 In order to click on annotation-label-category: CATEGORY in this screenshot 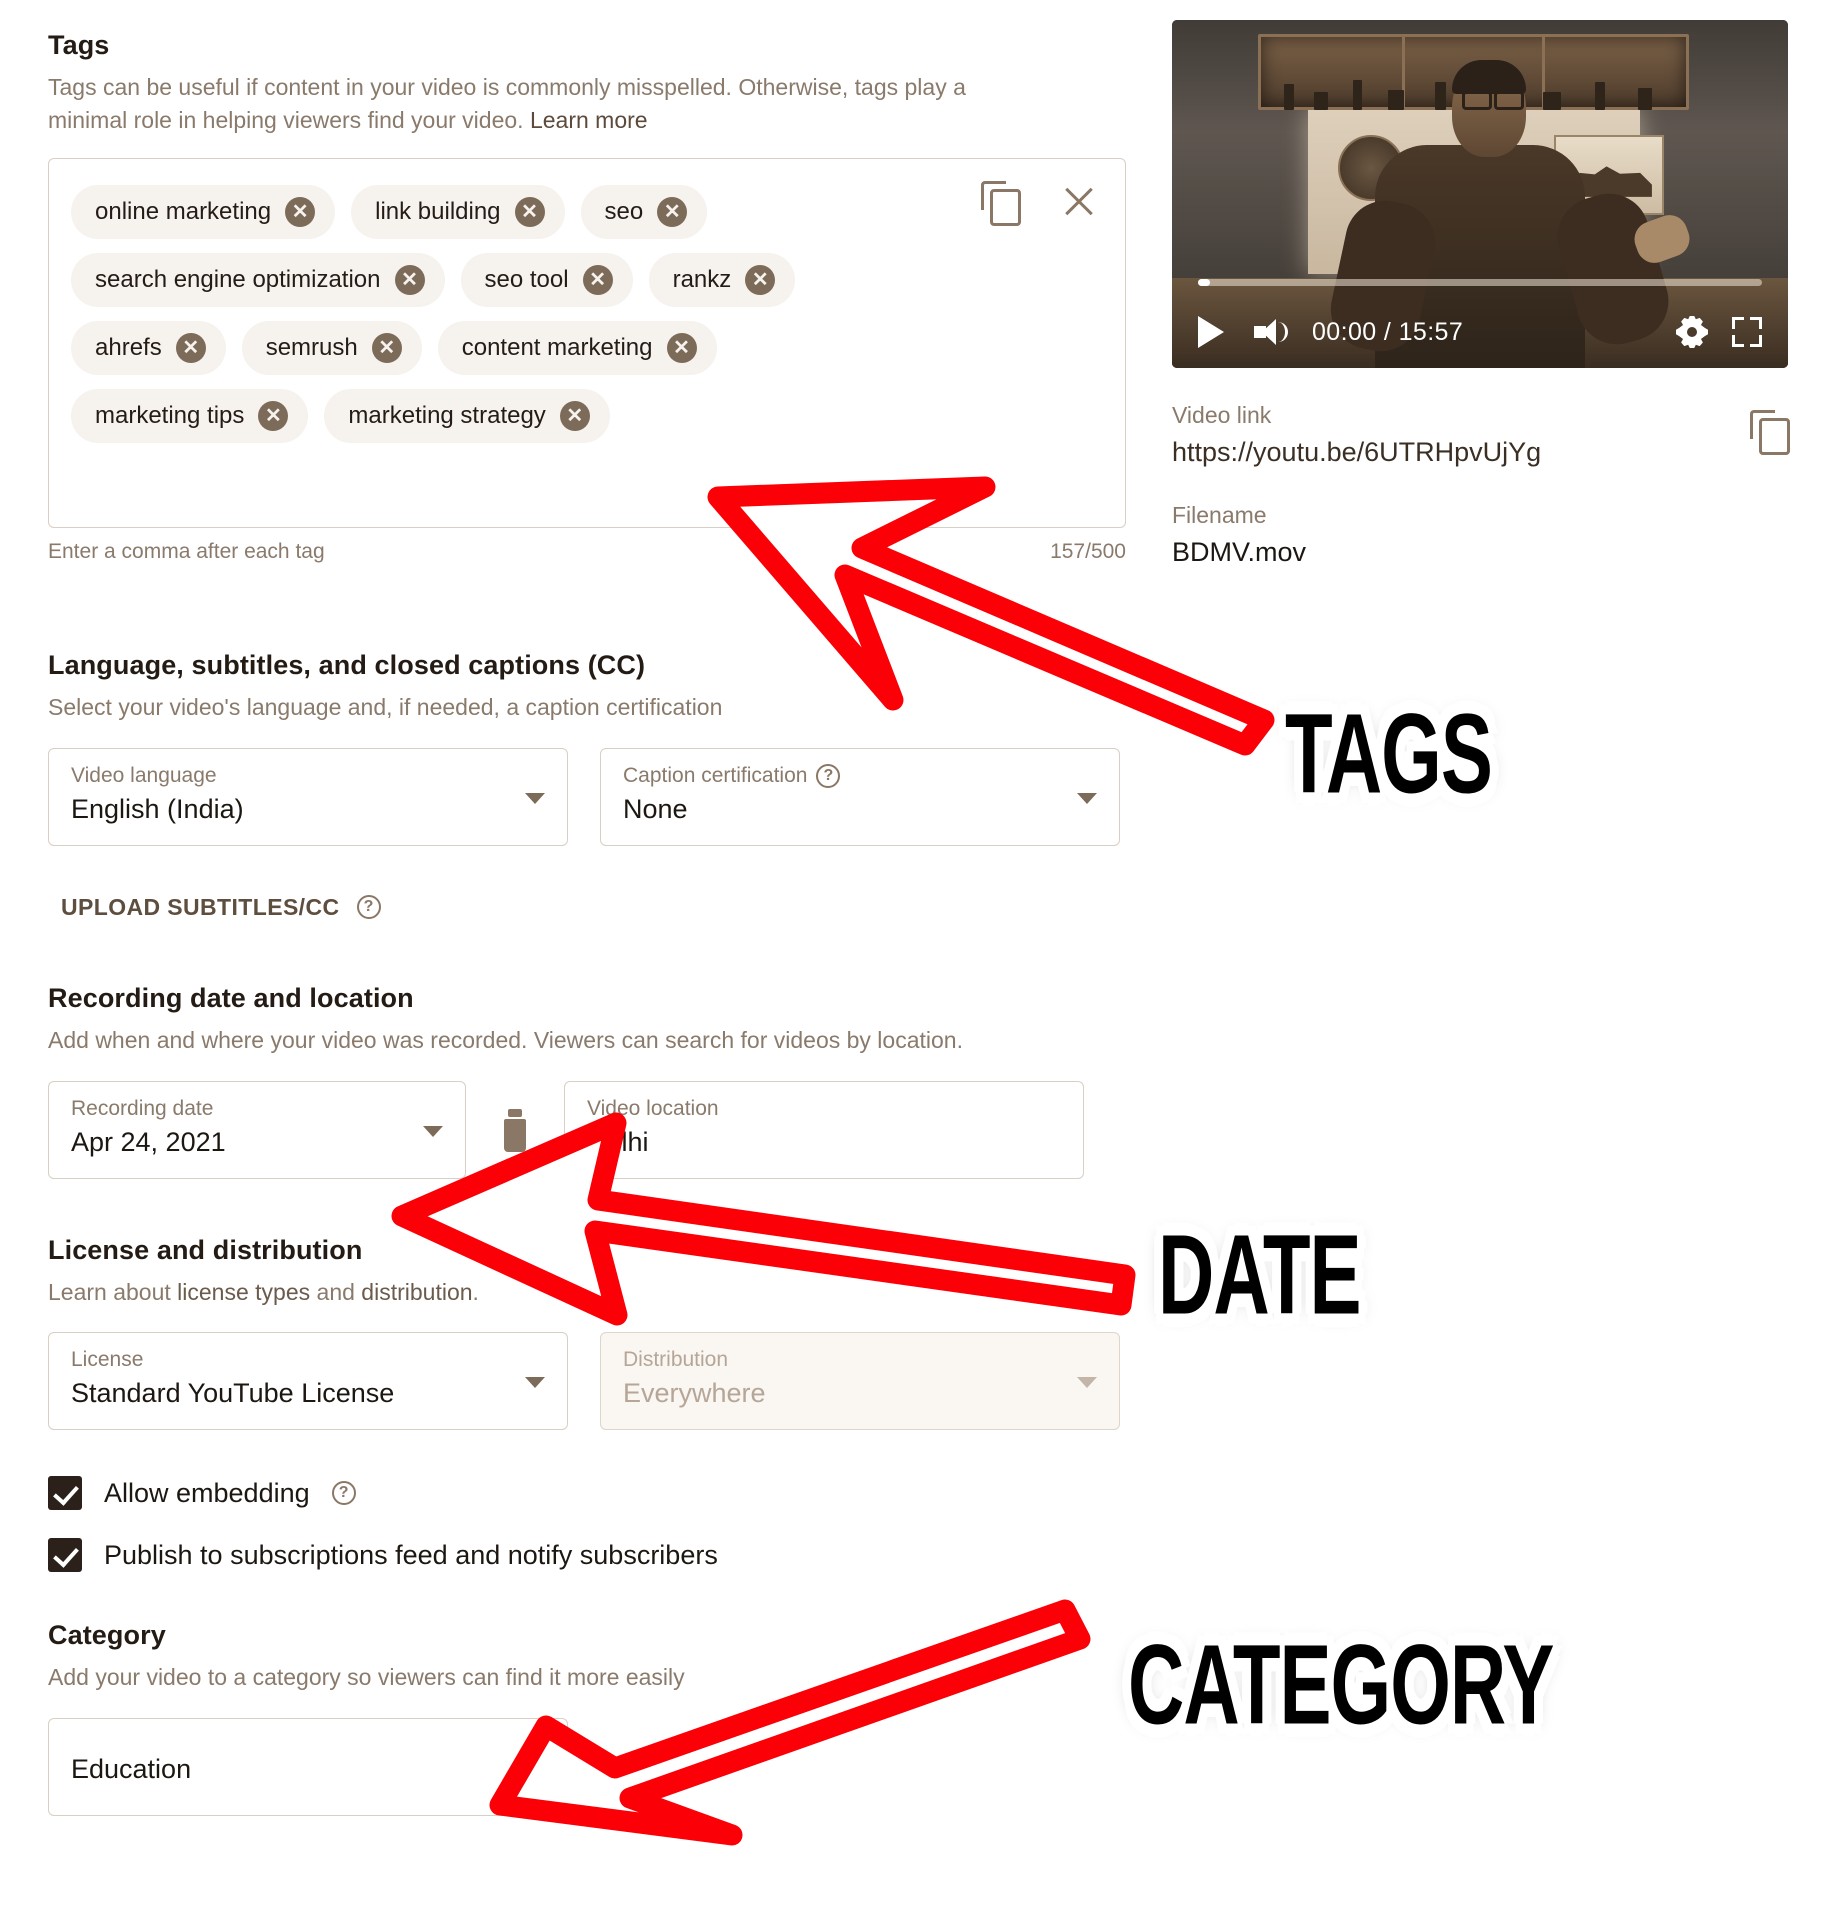, I will do `click(1341, 1684)`.